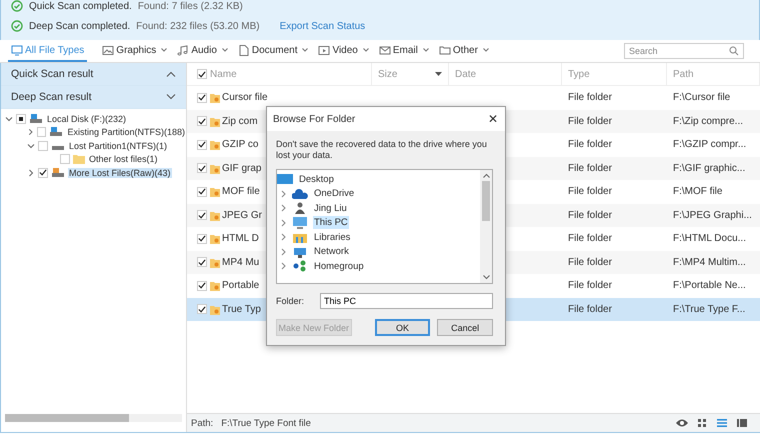 The image size is (760, 445). I want to click on file-name: True Typ, so click(241, 309).